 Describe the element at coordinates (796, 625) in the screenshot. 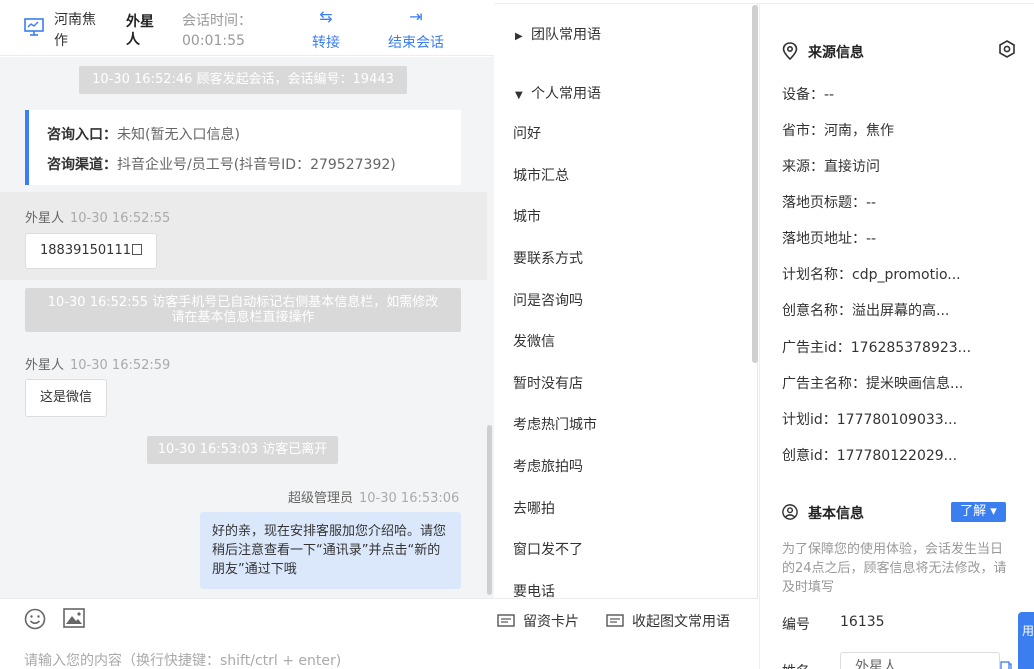

I see `id-label: 编号` at that location.